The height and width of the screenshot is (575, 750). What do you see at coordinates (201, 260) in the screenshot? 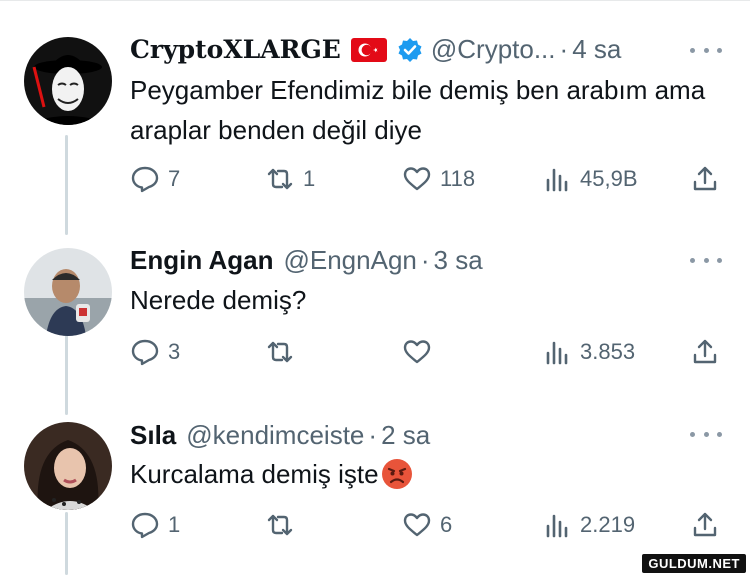
I see `display-name: Engin Agan` at bounding box center [201, 260].